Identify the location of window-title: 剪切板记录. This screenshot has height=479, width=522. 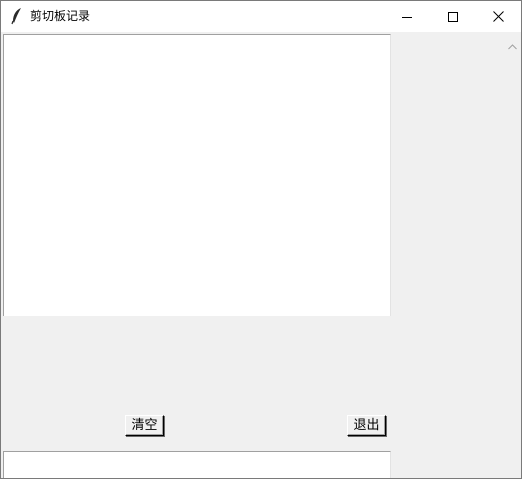
(60, 16).